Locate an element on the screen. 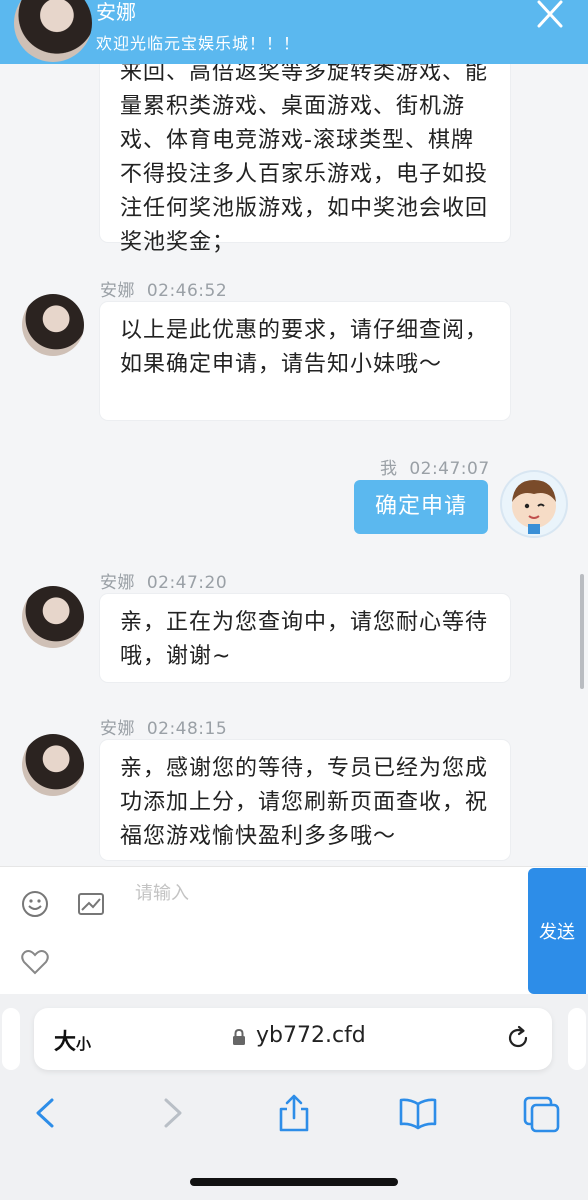 The height and width of the screenshot is (1200, 588). next-tab-edge is located at coordinates (577, 1039).